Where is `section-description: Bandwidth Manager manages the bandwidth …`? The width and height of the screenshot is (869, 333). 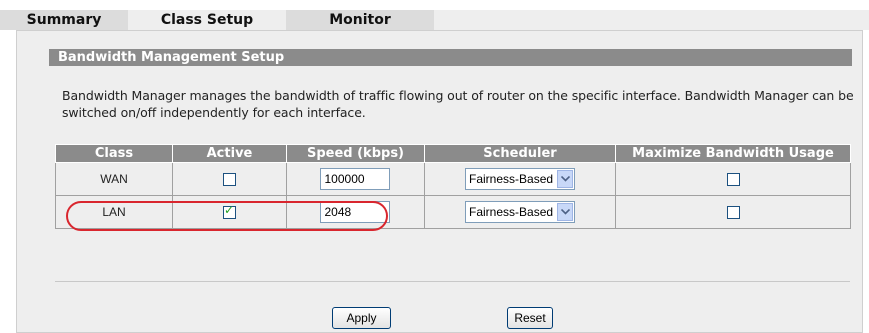 section-description: Bandwidth Manager manages the bandwidth … is located at coordinates (458, 104).